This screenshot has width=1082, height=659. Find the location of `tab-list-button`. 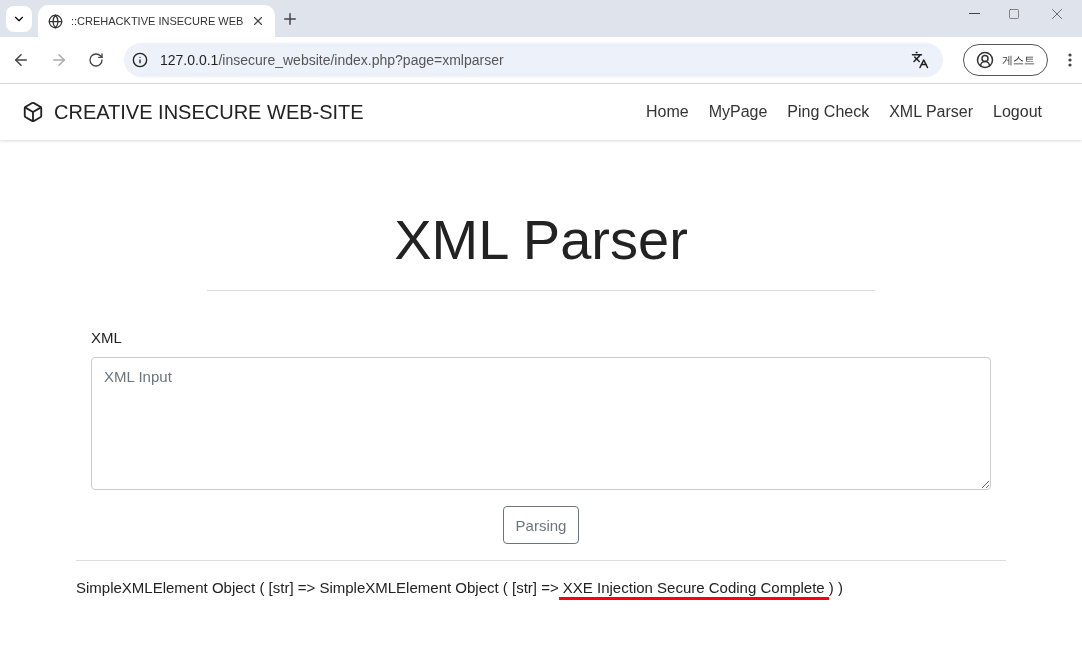

tab-list-button is located at coordinates (19, 19).